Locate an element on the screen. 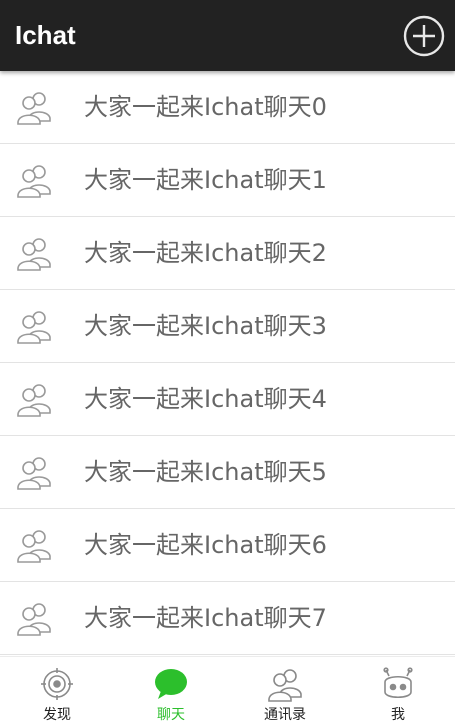  bottom-tab-bar: 发现 聊天 通讯录 我 is located at coordinates (227, 691).